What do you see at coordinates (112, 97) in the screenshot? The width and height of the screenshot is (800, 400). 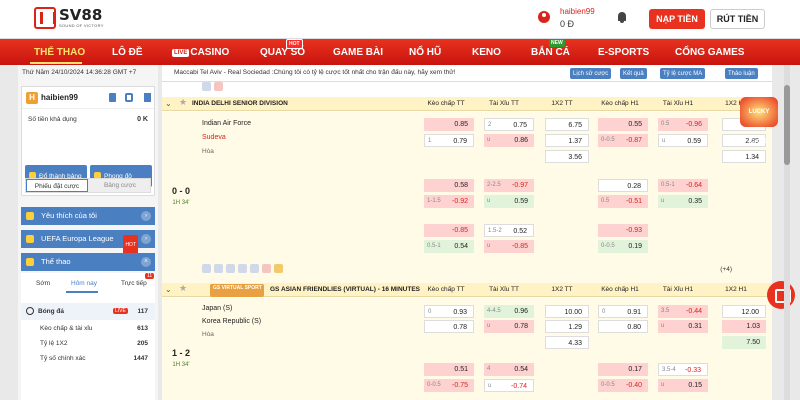 I see `wallet-icon` at bounding box center [112, 97].